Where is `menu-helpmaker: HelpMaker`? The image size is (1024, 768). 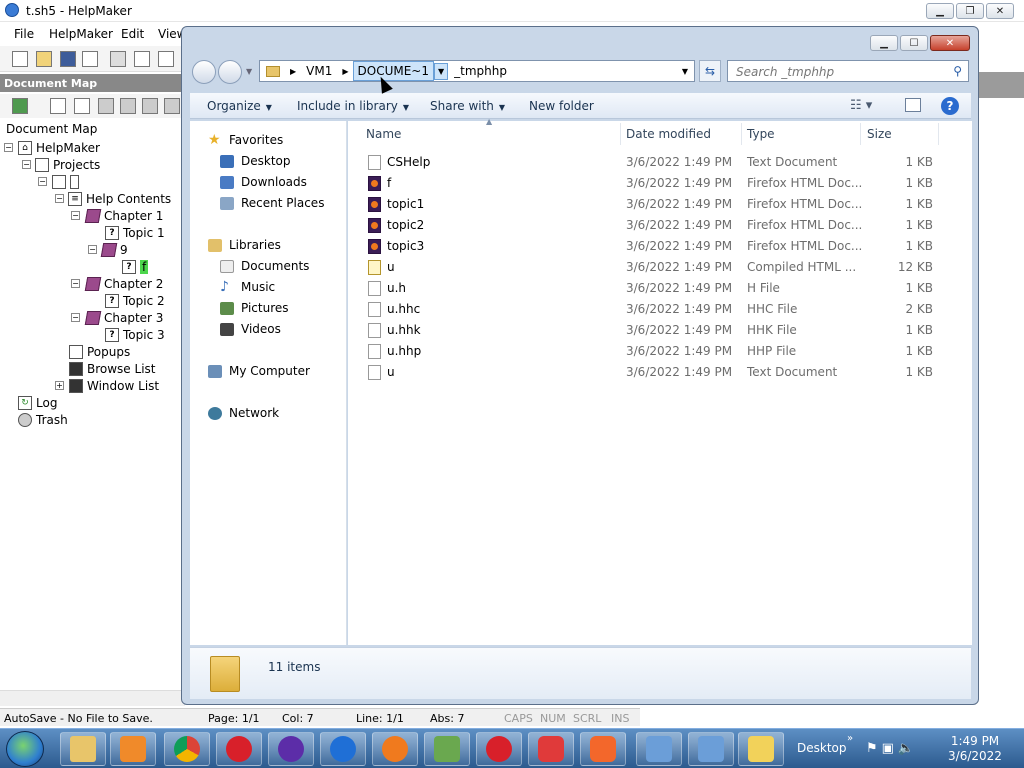 menu-helpmaker: HelpMaker is located at coordinates (81, 34).